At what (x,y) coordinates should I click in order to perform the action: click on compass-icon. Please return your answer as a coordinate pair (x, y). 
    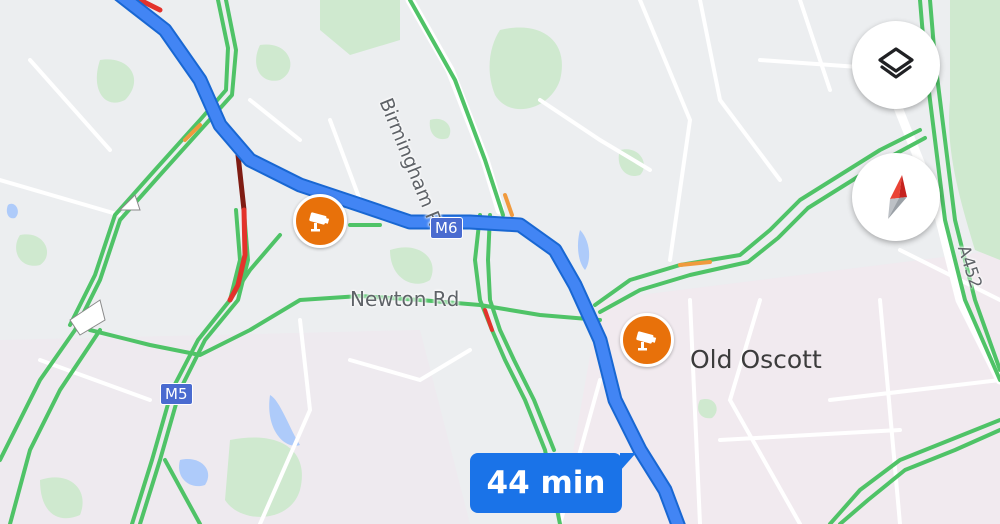
    Looking at the image, I should click on (897, 197).